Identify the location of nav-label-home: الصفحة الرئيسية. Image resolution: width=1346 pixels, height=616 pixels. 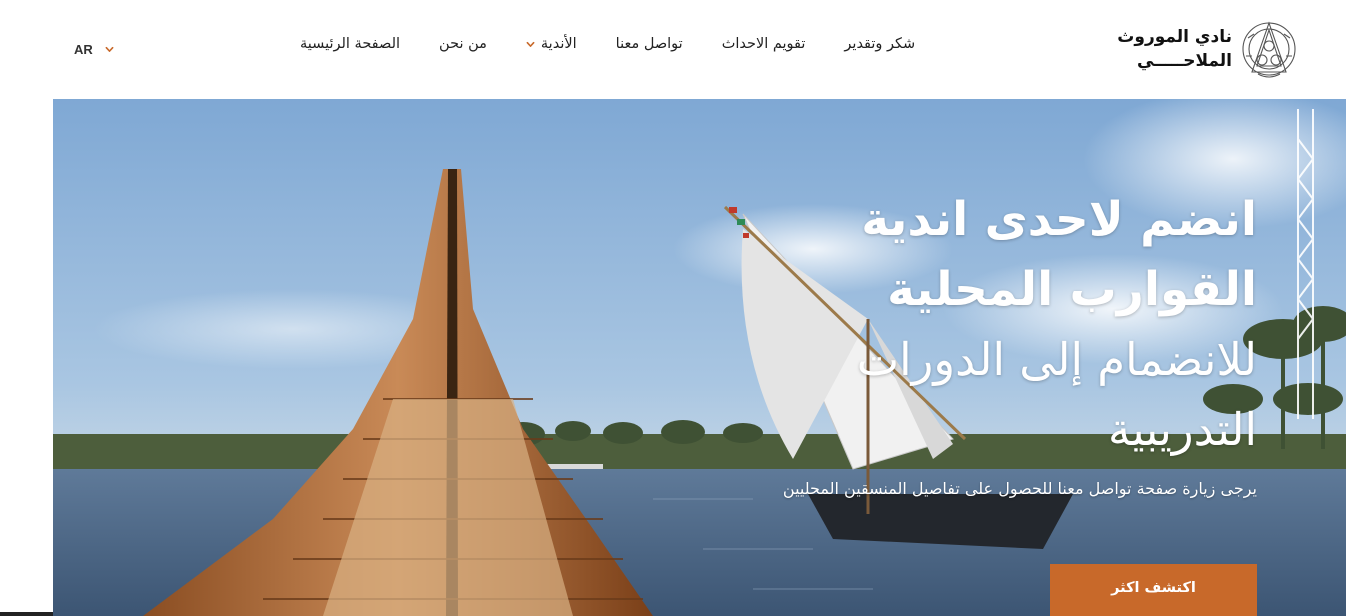
(350, 44).